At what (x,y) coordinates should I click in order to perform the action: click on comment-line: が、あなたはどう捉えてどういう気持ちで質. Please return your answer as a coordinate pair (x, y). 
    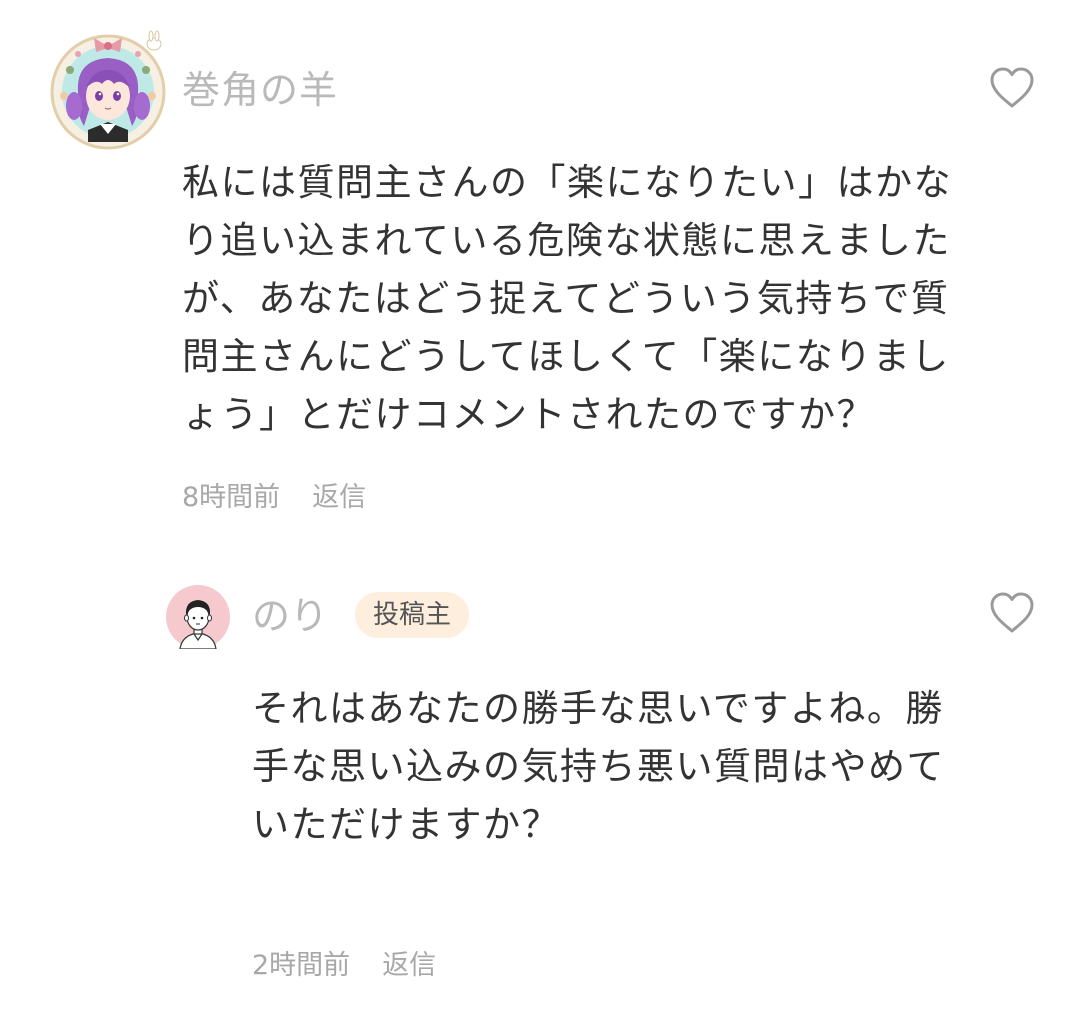
    Looking at the image, I should click on (566, 298).